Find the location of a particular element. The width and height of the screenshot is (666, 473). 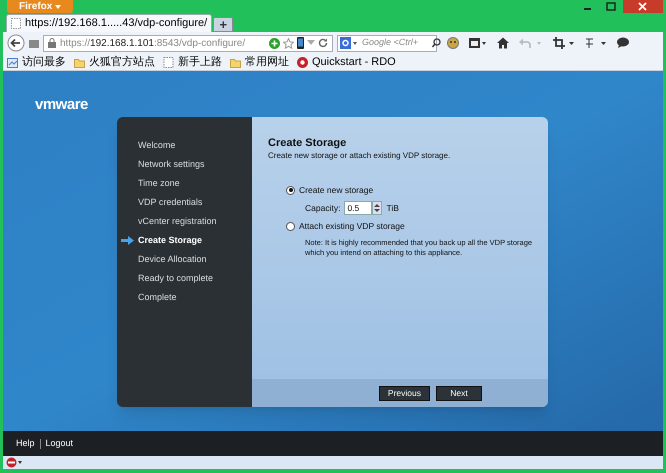

footer-link: Logout is located at coordinates (60, 443).